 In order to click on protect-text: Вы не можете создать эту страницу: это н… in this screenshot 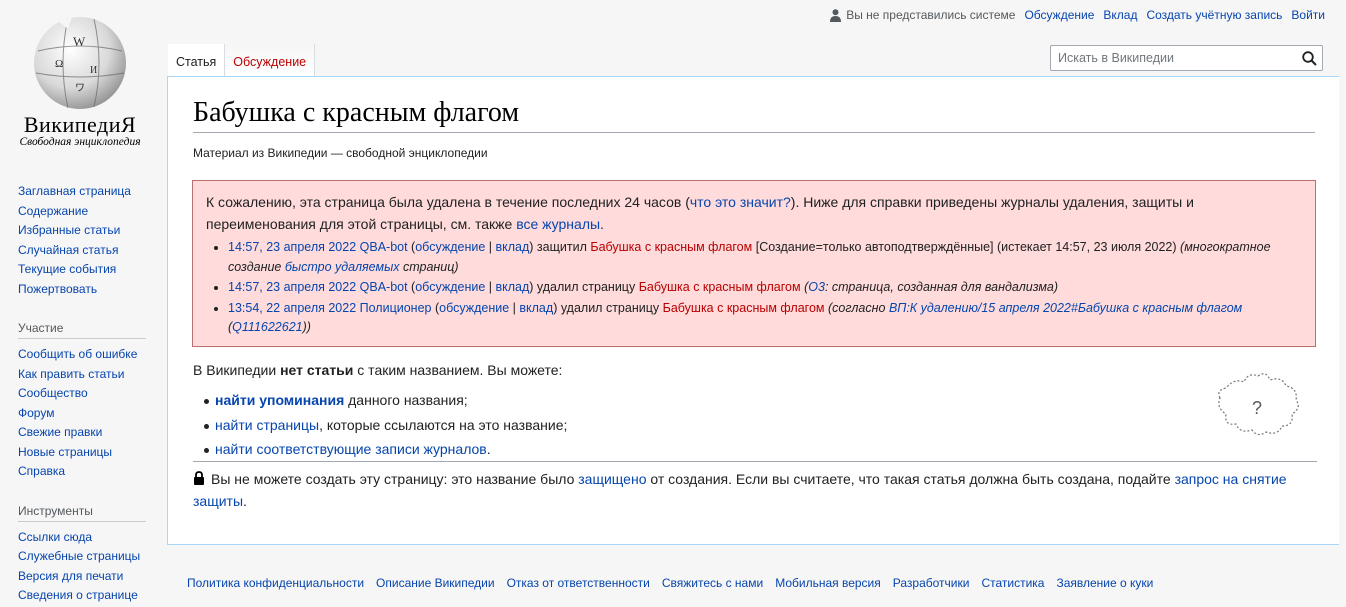, I will do `click(395, 479)`.